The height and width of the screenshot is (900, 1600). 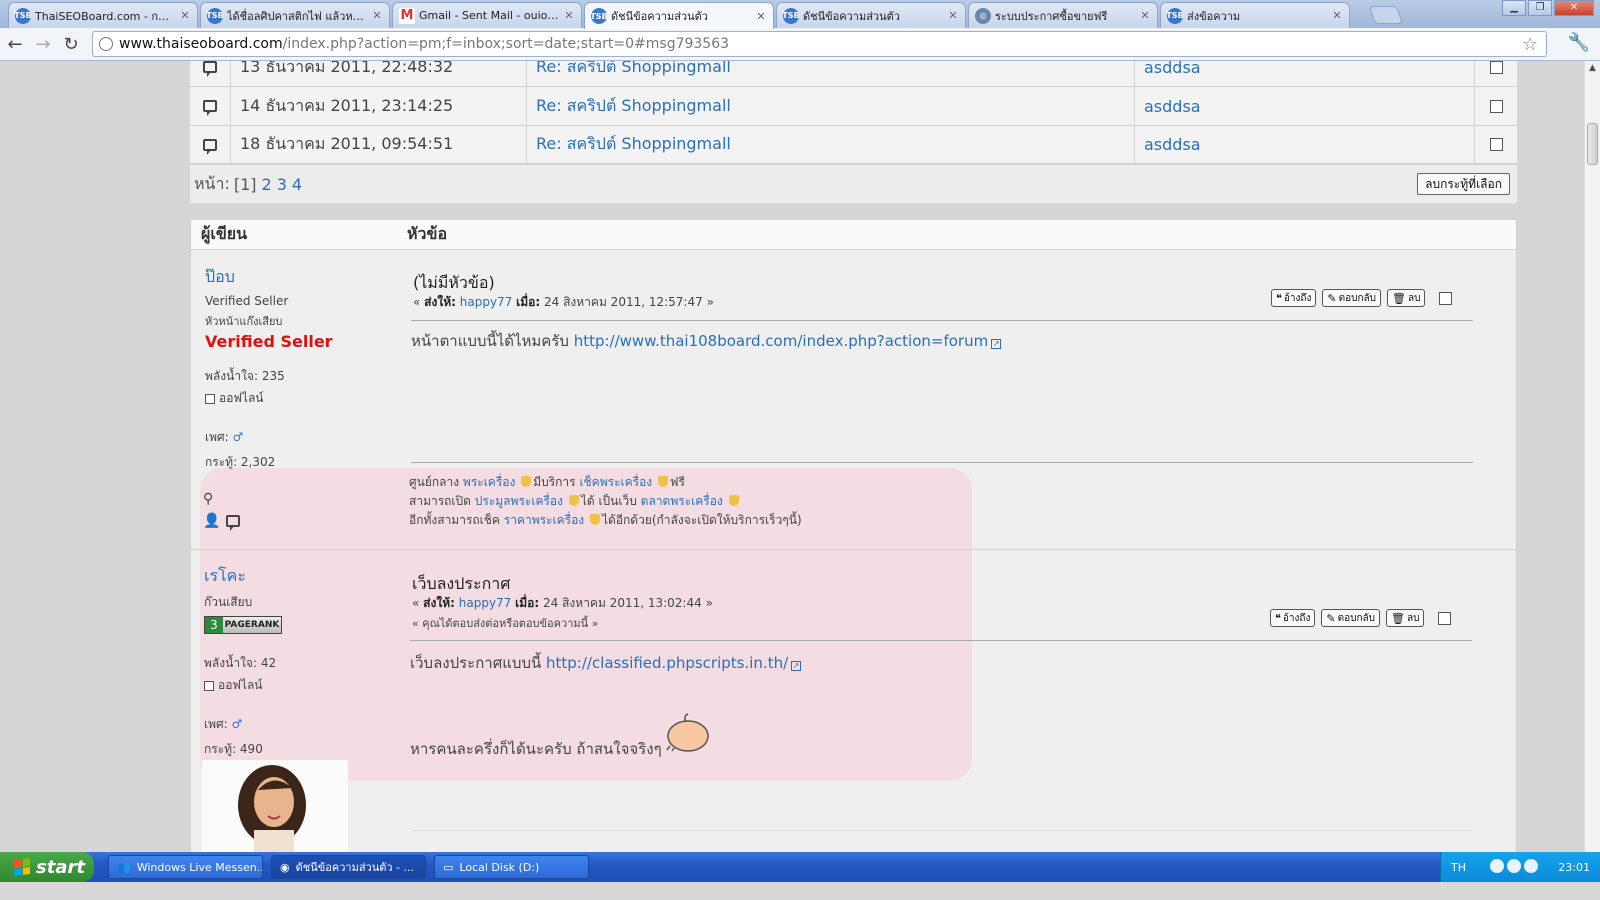 I want to click on delete-selected-button: ลบกระทู้ที่เลือก, so click(x=1463, y=184).